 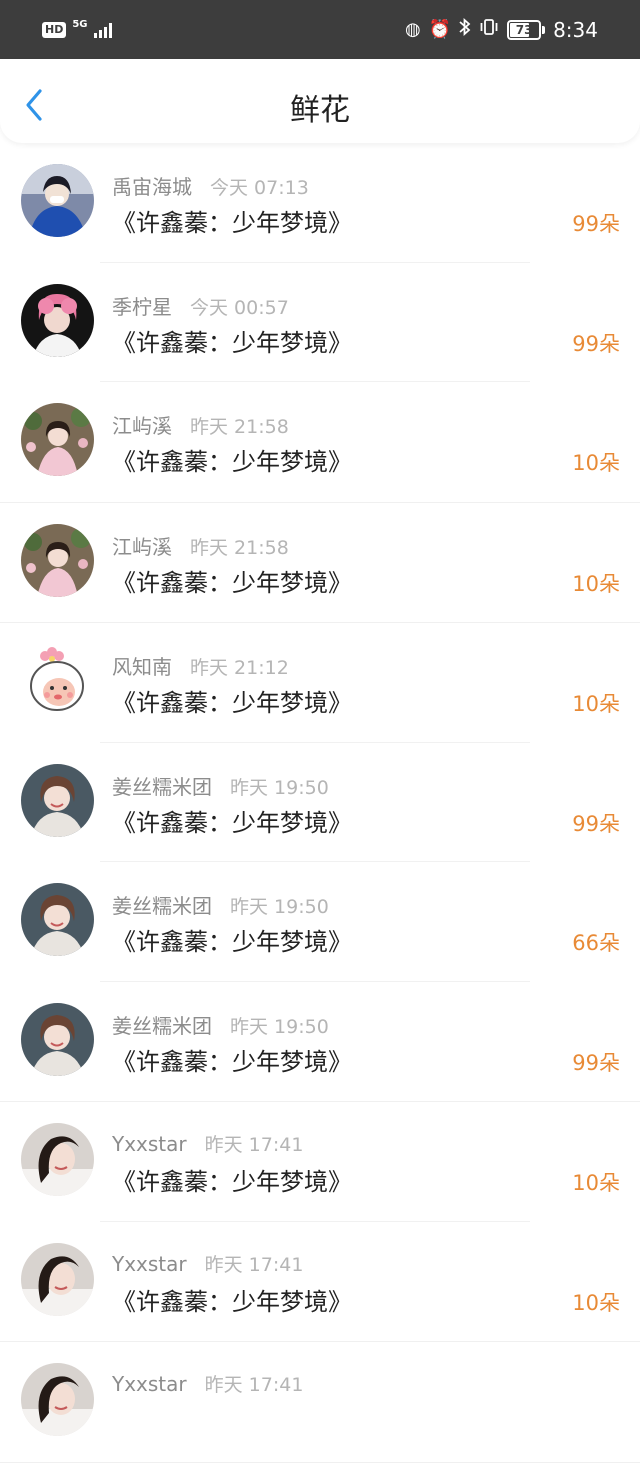 What do you see at coordinates (152, 185) in the screenshot?
I see `user-name: 禹宙海城` at bounding box center [152, 185].